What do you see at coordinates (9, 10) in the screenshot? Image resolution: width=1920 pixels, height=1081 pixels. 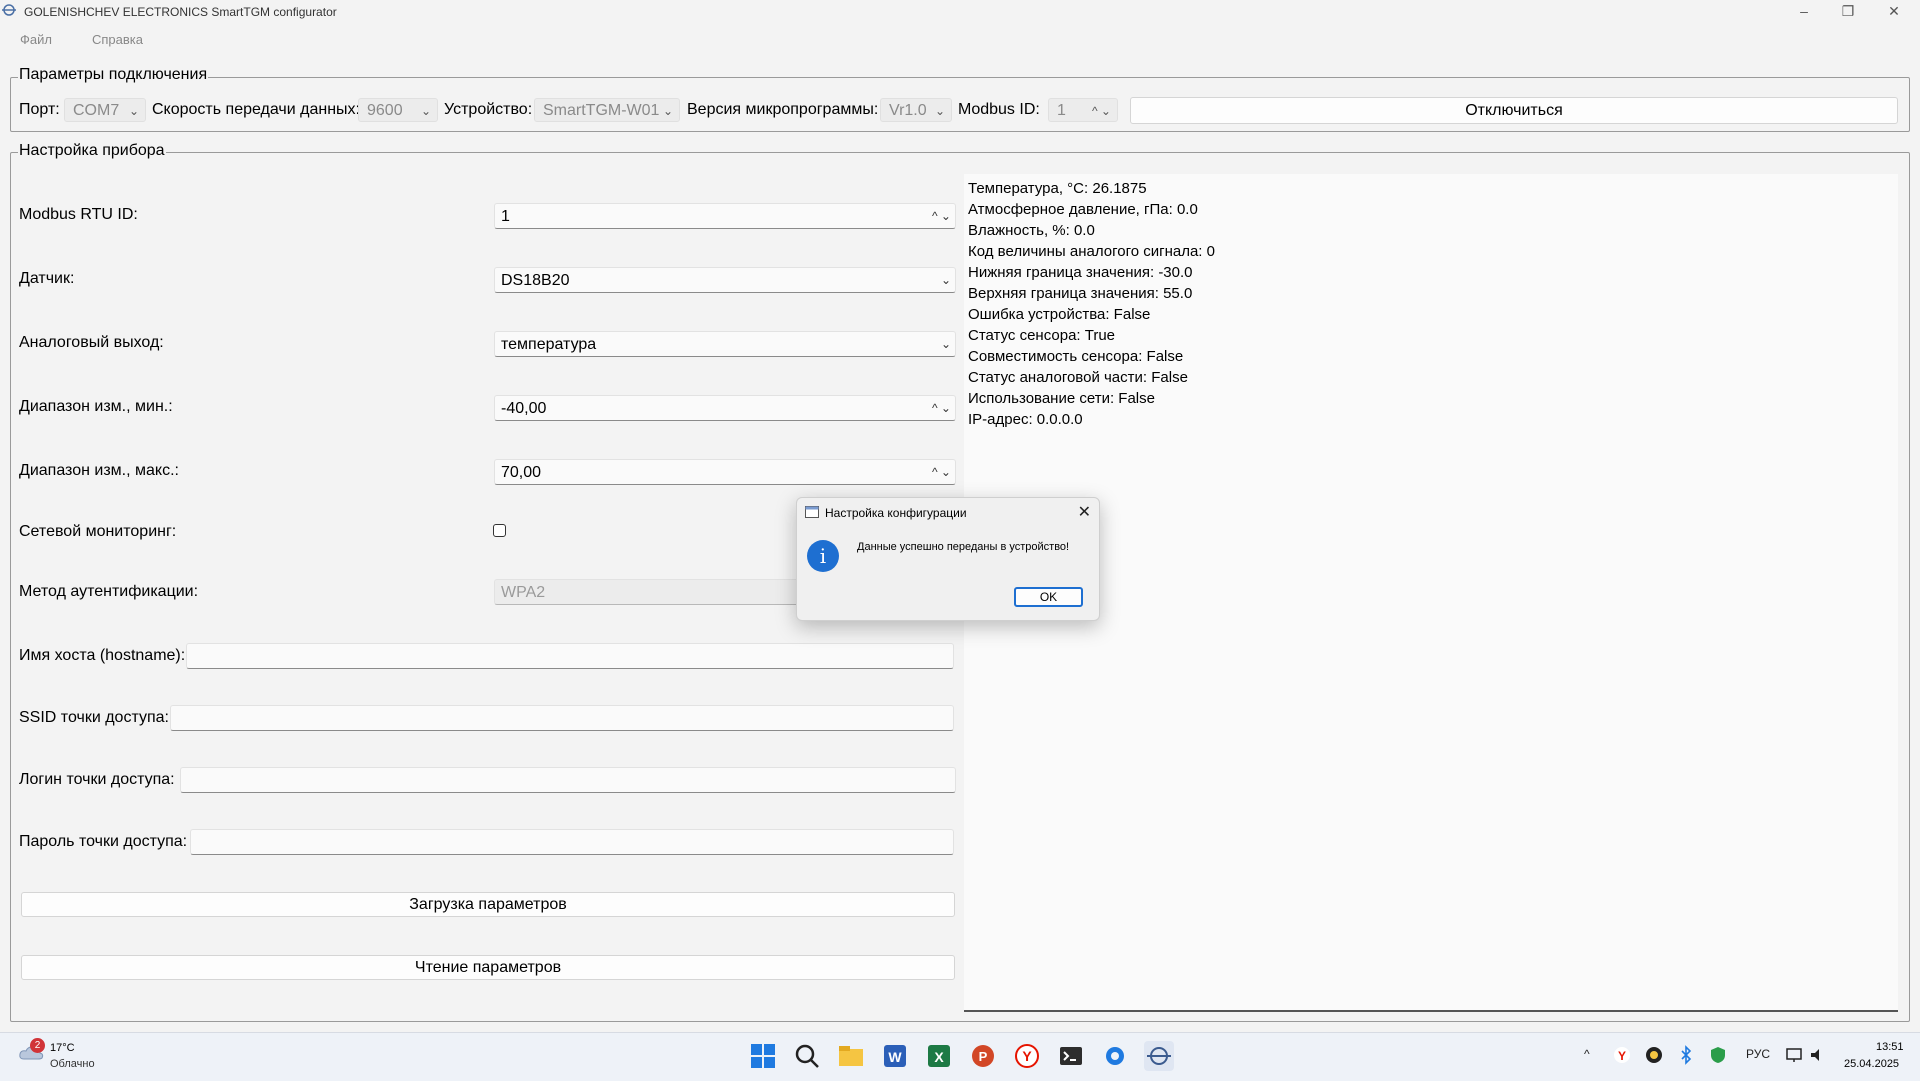 I see `app-icon` at bounding box center [9, 10].